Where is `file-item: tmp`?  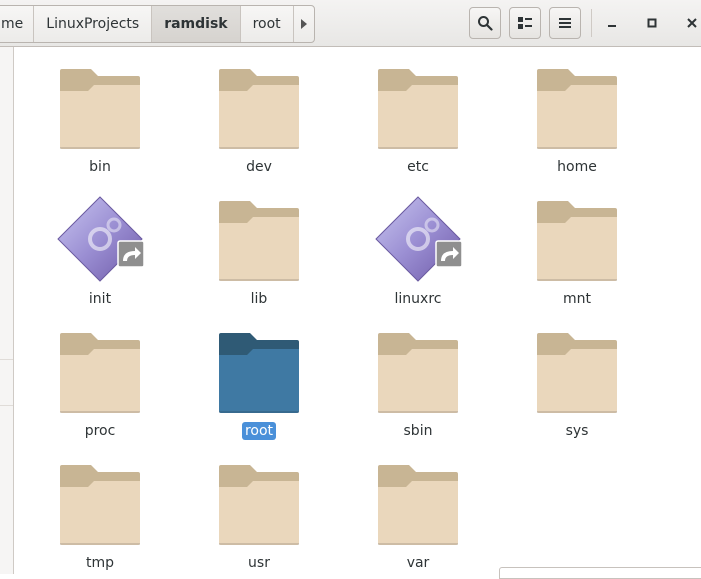
file-item: tmp is located at coordinates (100, 507).